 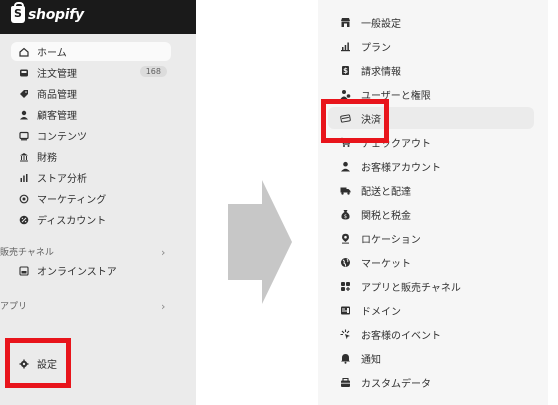 I want to click on shopify-logo: shopify, so click(x=47, y=12).